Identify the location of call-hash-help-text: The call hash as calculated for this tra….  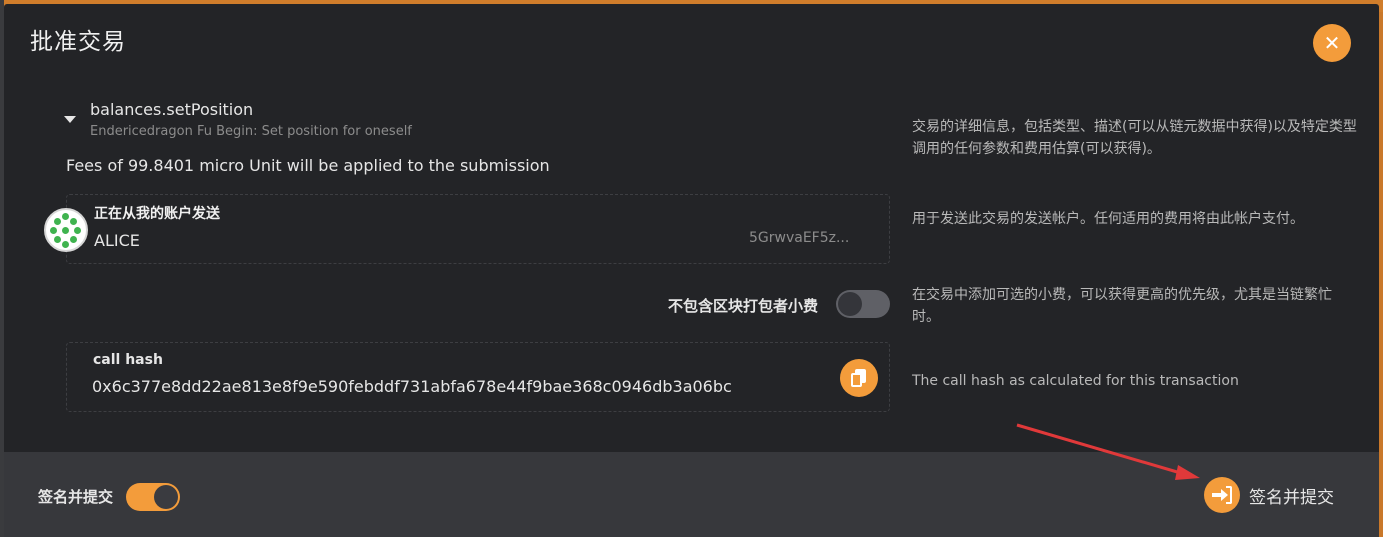
(1075, 381).